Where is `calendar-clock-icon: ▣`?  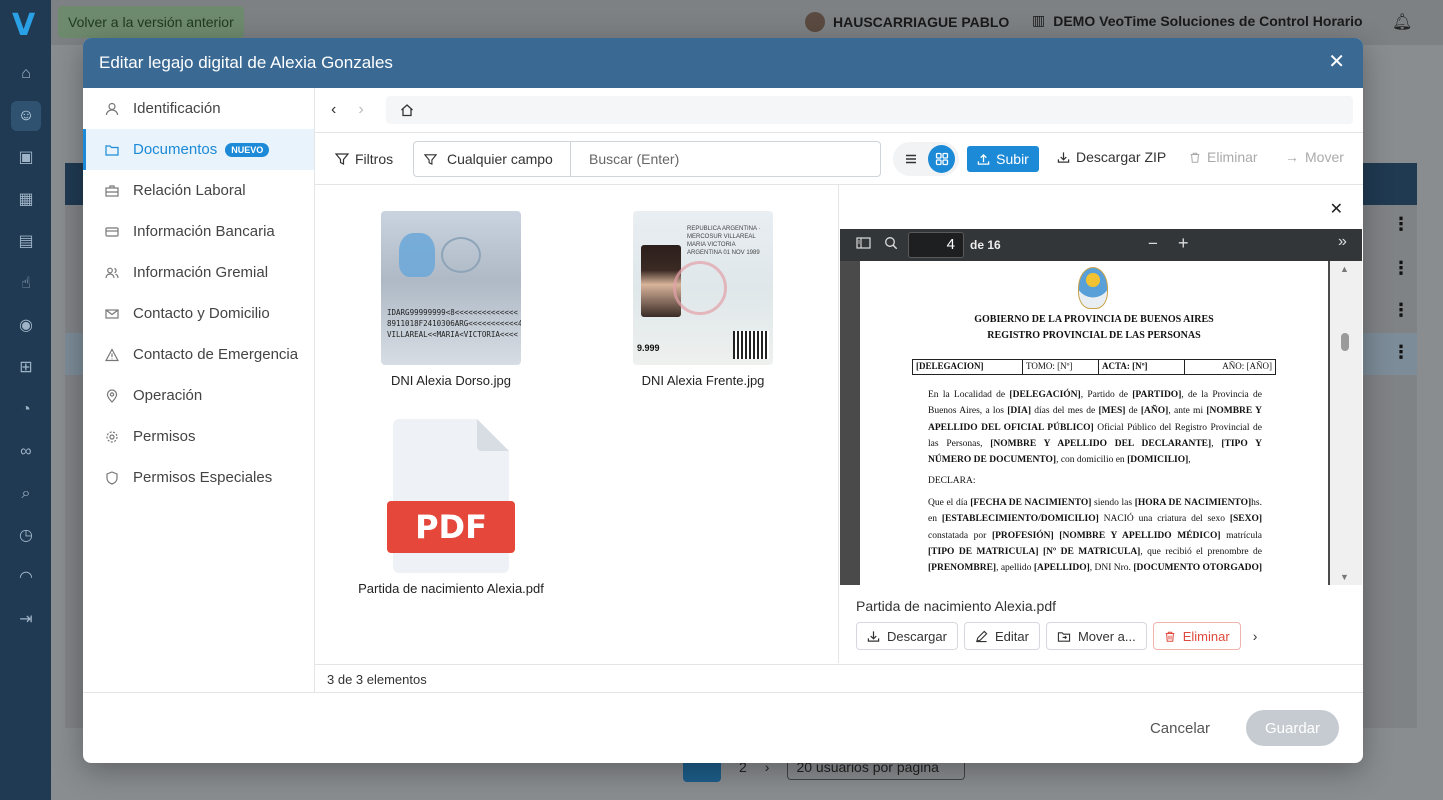
calendar-clock-icon: ▣ is located at coordinates (26, 158).